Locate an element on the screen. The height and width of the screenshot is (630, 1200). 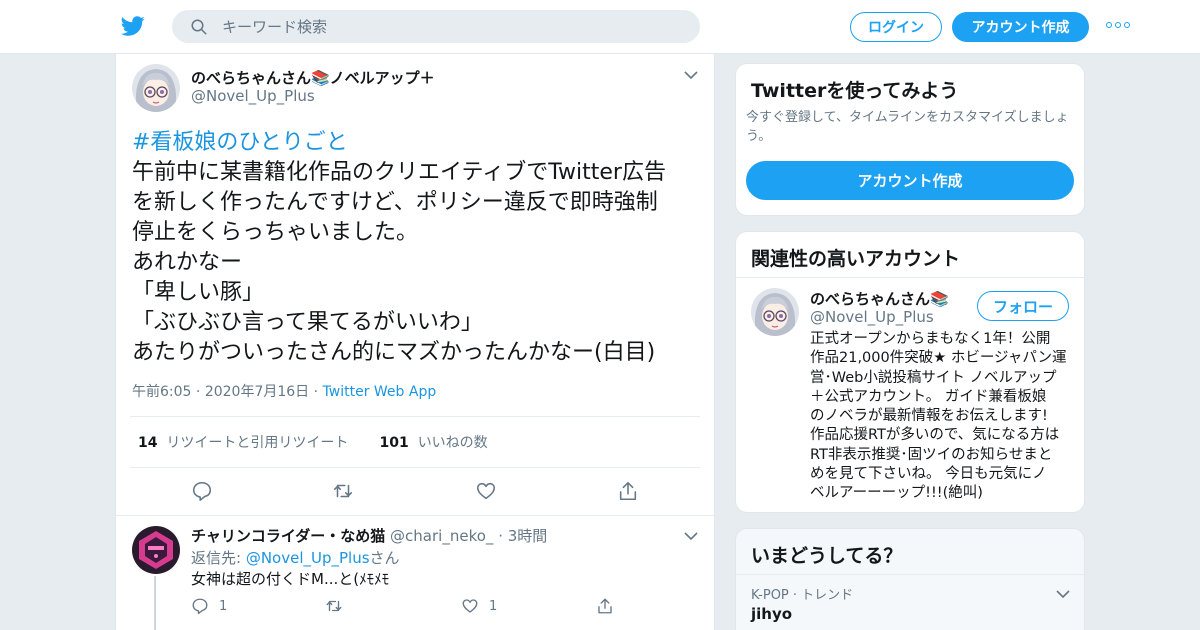
top-header: ログイン アカウント作成 is located at coordinates (600, 27).